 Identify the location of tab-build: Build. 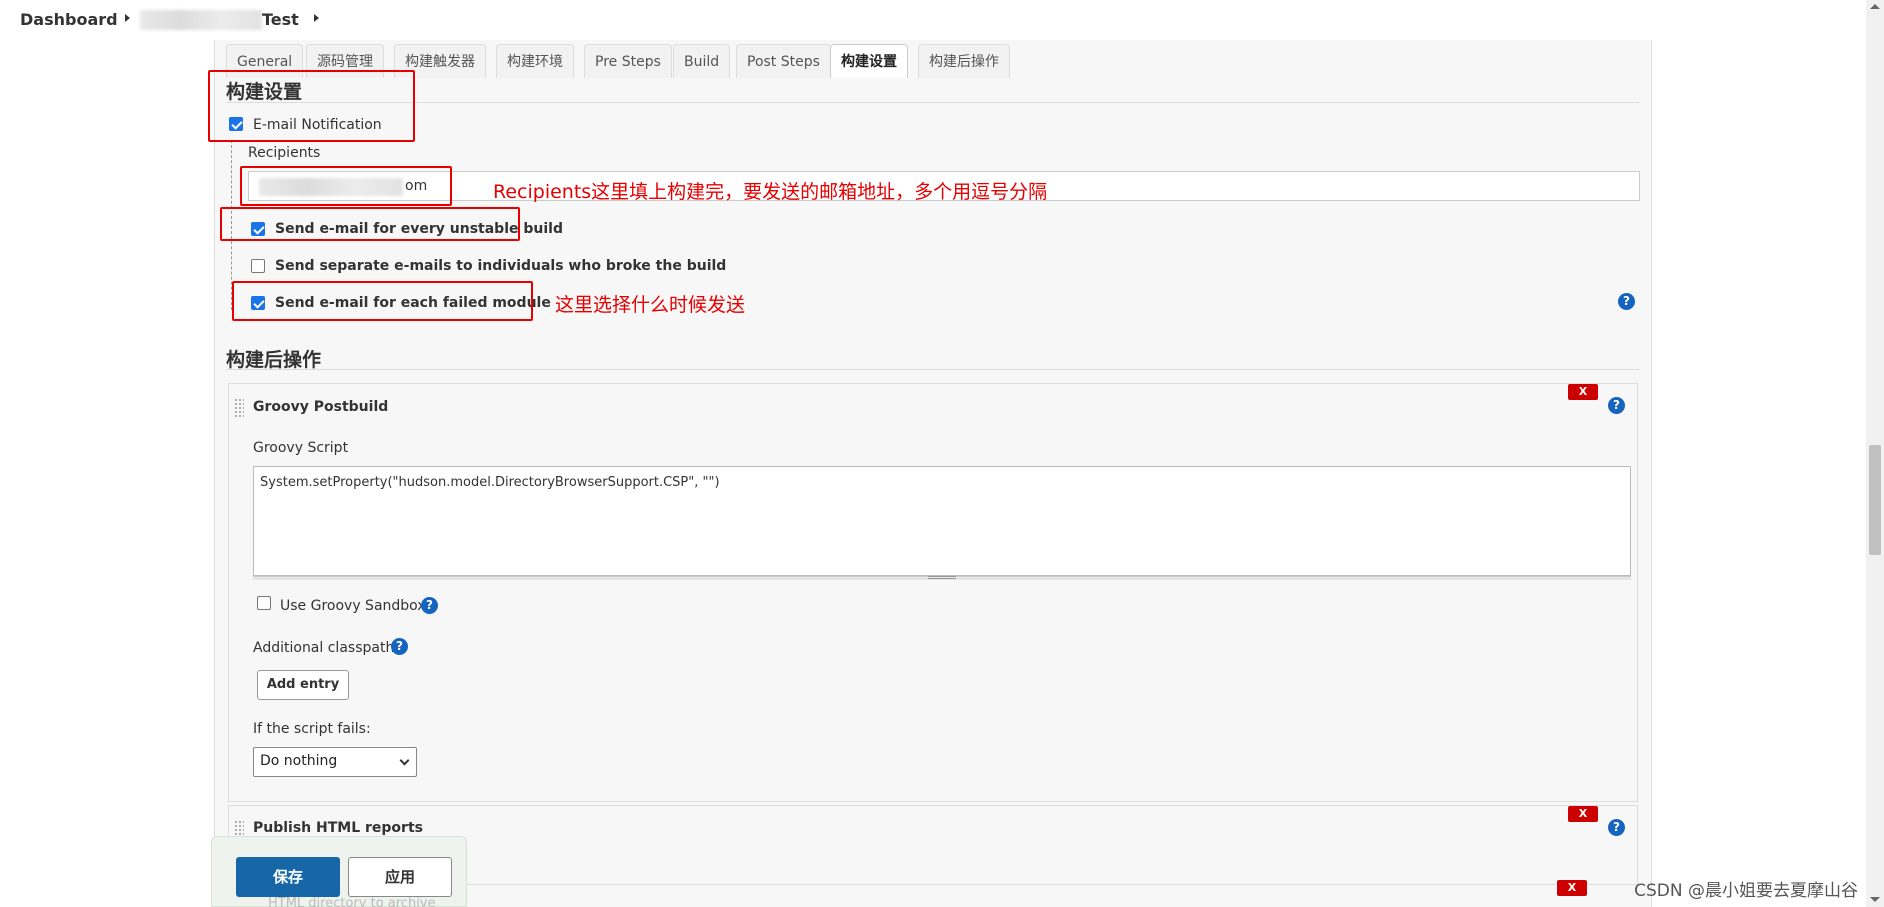
(702, 61).